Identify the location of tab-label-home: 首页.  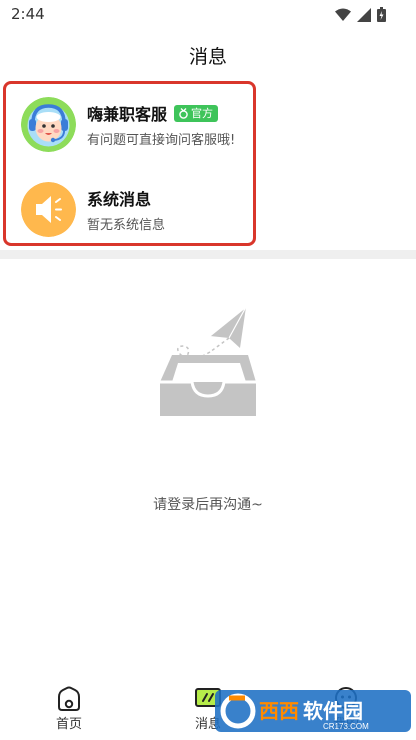
(68, 724).